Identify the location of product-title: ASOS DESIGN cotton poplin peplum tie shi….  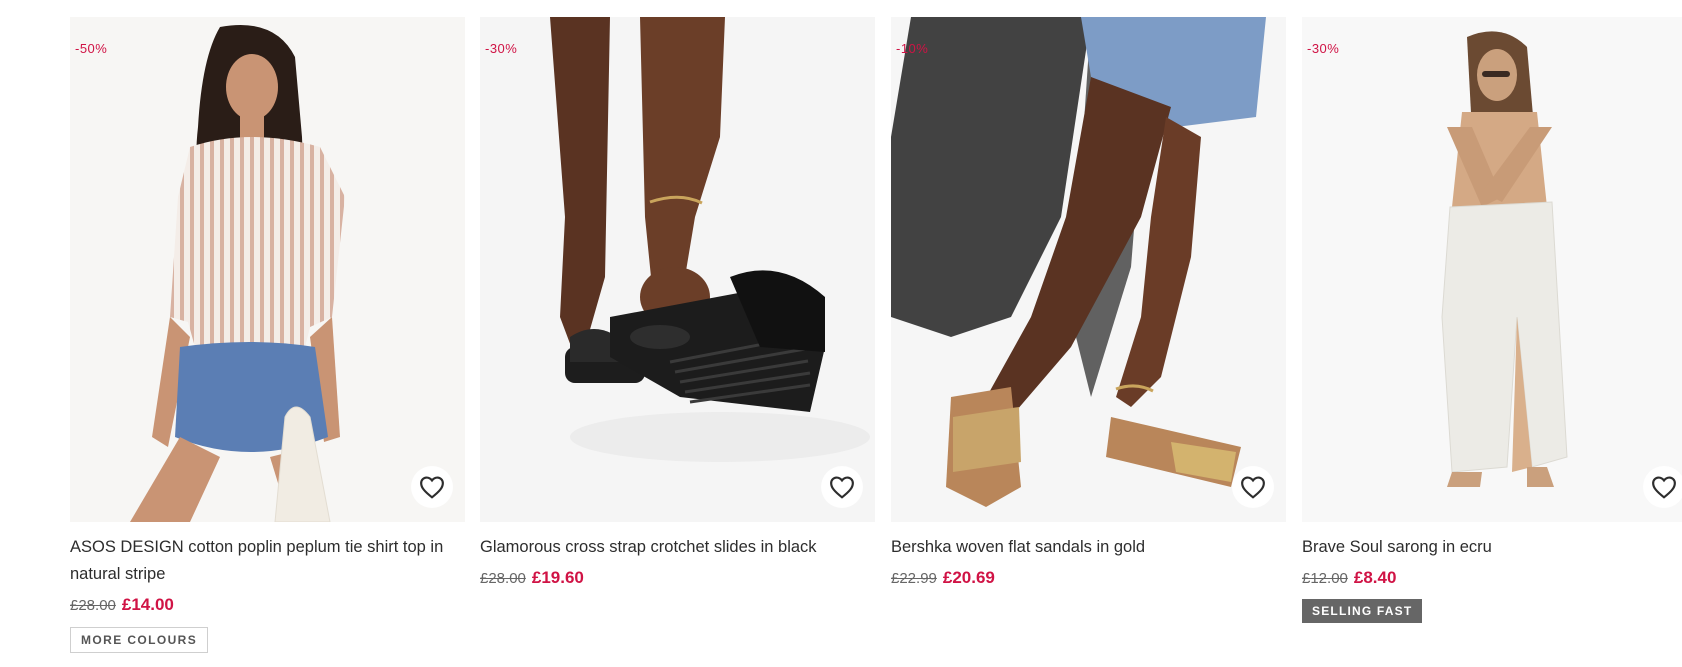
(267, 561).